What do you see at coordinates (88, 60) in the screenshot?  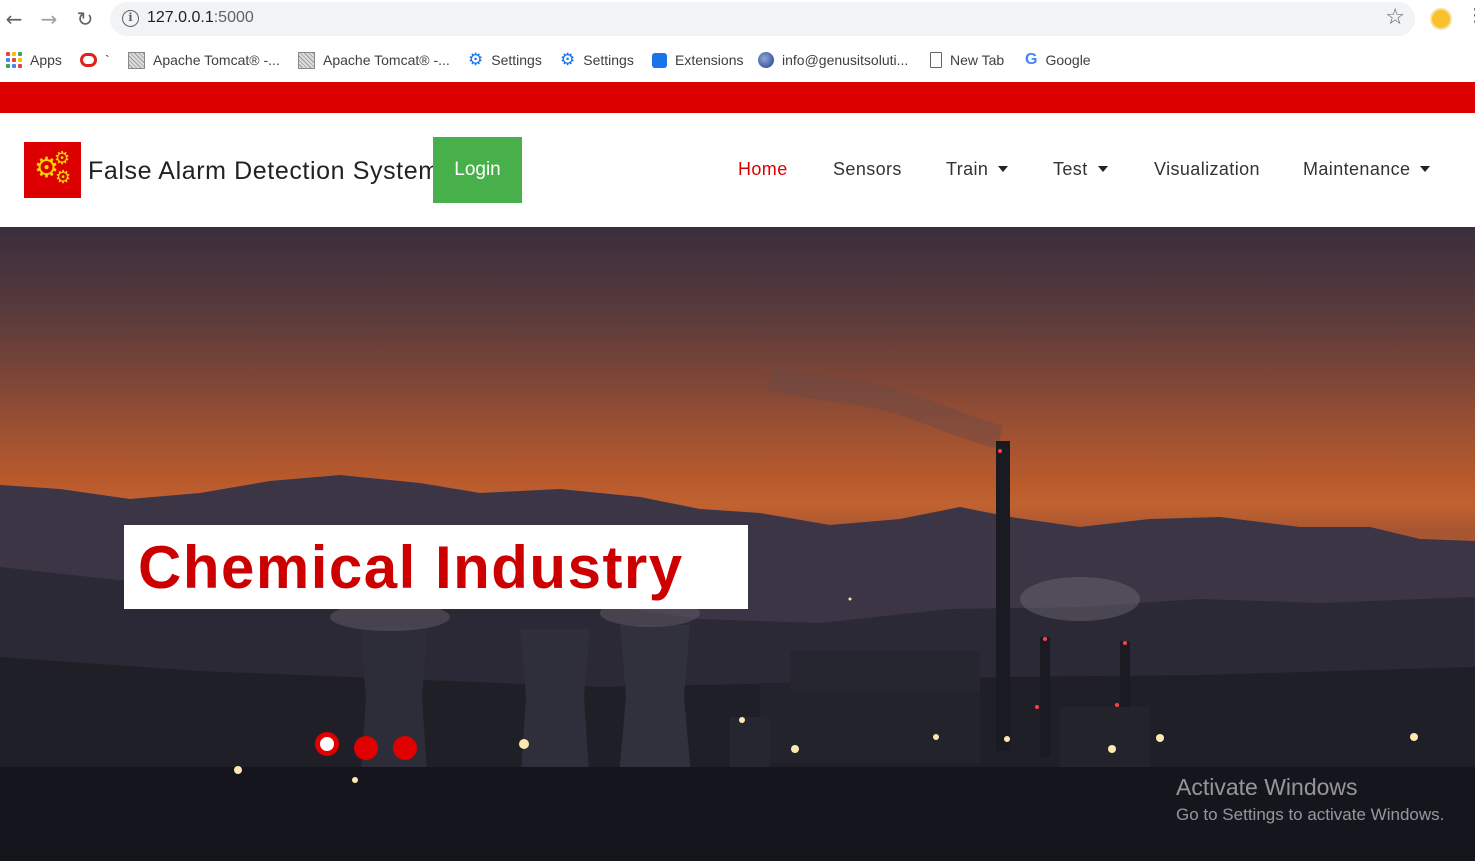 I see `oracle-icon` at bounding box center [88, 60].